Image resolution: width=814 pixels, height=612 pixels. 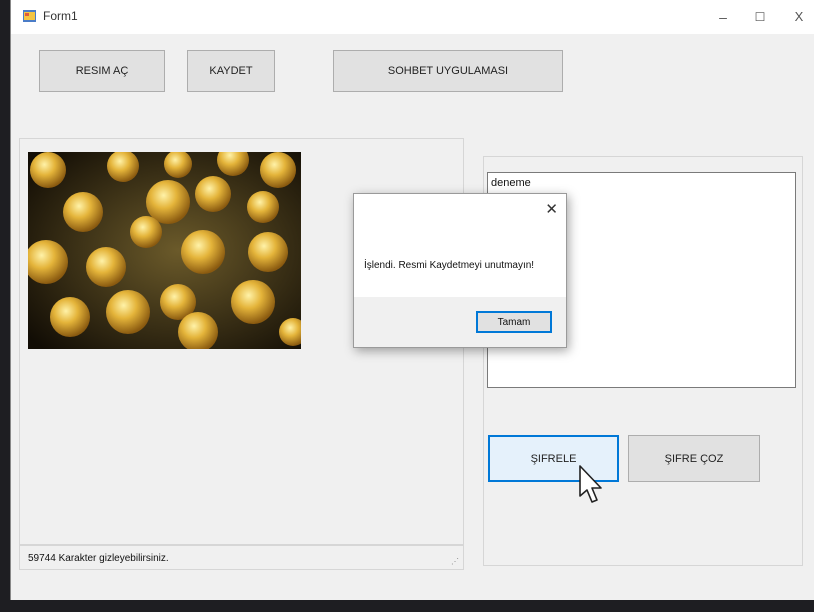 I want to click on app-icon, so click(x=29, y=16).